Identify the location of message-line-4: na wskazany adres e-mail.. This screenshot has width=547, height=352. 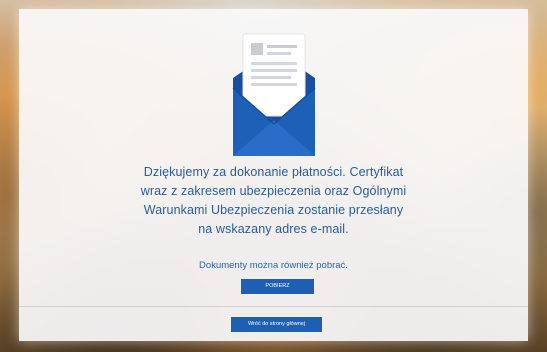
(273, 229).